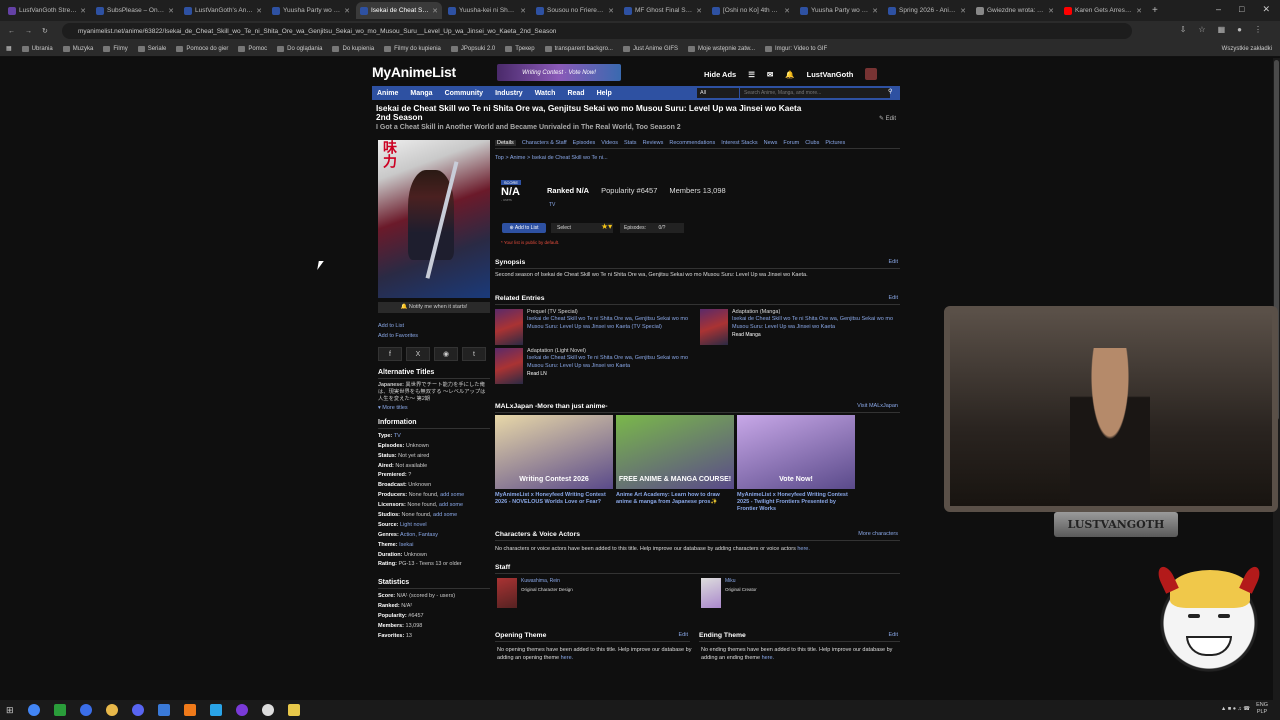 The image size is (1280, 720). I want to click on read-badge: Read LN, so click(611, 374).